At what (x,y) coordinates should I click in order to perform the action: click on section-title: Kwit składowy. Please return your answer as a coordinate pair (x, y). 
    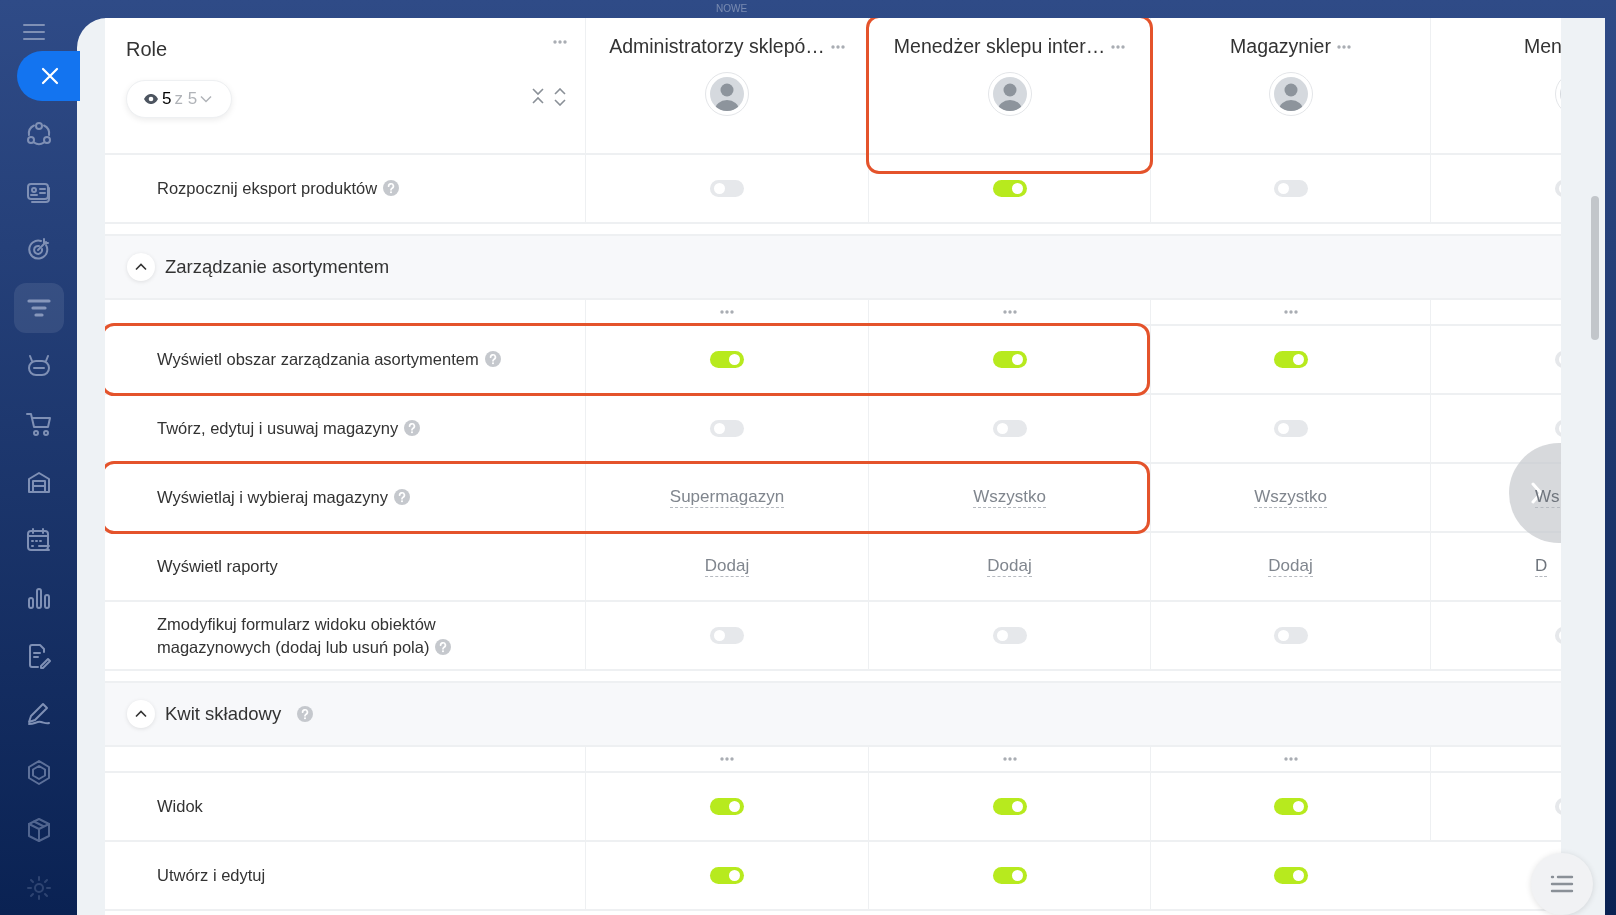
    Looking at the image, I should click on (223, 714).